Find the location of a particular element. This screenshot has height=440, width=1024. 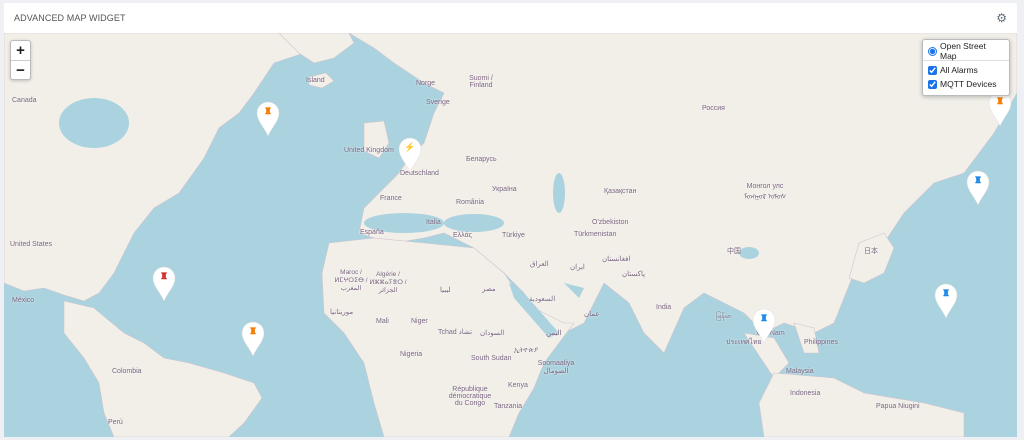

map-label: Ελλάς is located at coordinates (462, 235).